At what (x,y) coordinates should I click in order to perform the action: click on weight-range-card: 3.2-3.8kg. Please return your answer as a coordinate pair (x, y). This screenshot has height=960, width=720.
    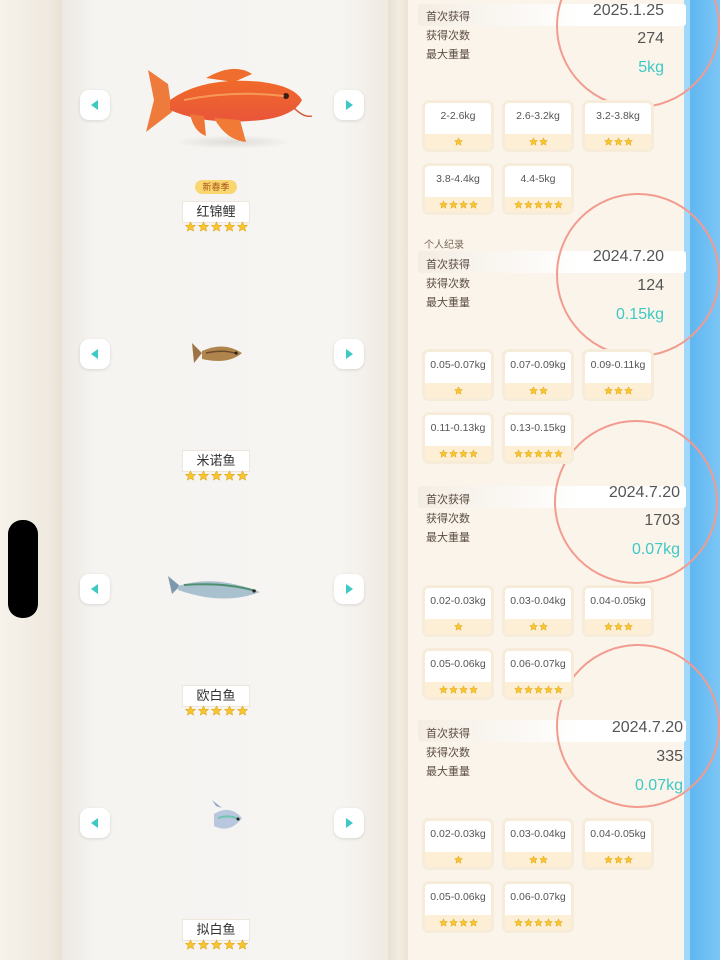
    Looking at the image, I should click on (618, 126).